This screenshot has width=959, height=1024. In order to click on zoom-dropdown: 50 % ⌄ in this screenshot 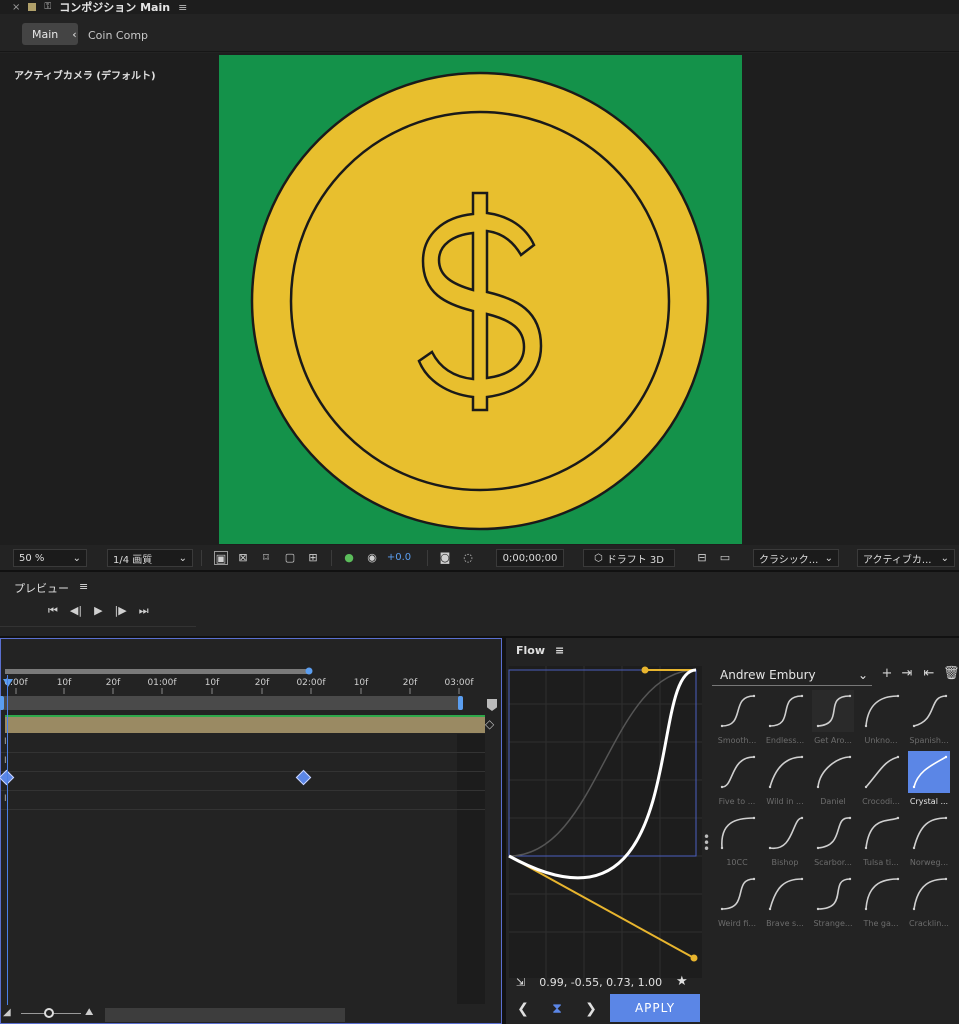, I will do `click(50, 558)`.